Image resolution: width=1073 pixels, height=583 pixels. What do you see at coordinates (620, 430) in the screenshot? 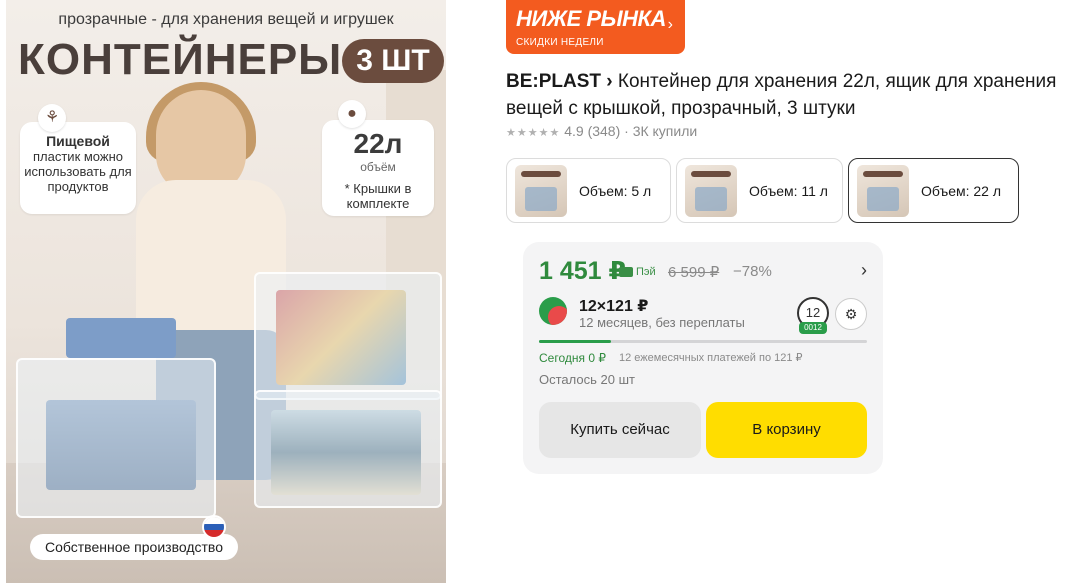
I see `buy-now-button: Купить сейчас` at bounding box center [620, 430].